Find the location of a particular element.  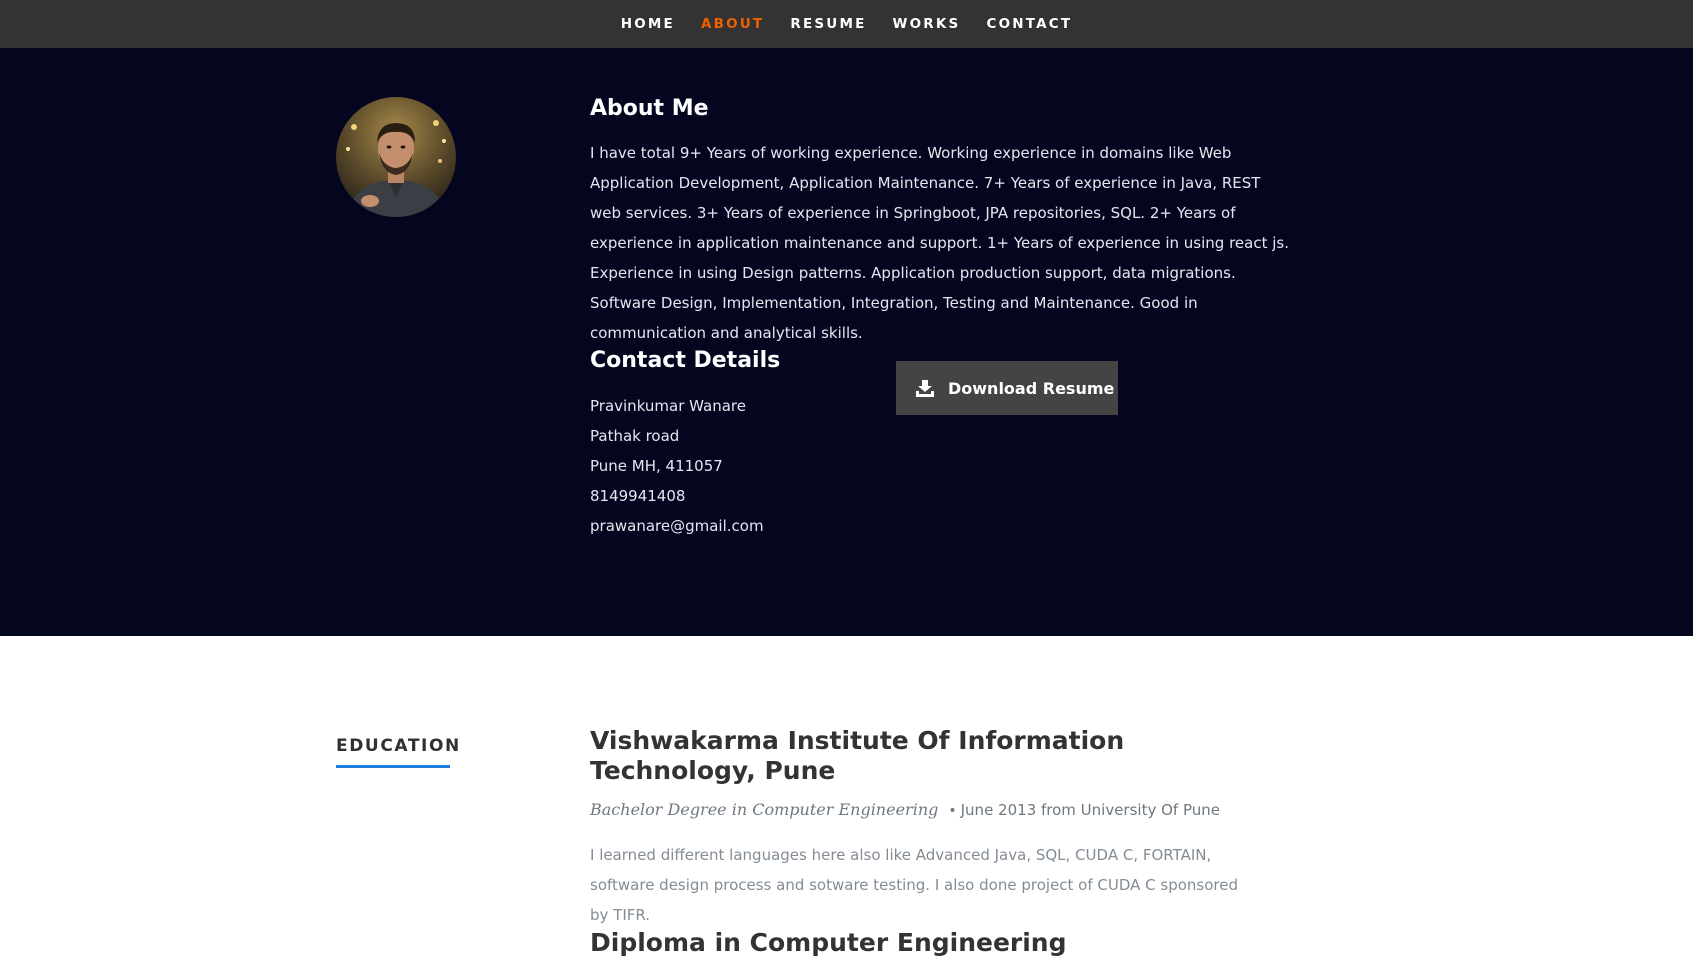

contact-name: Pravinkumar Wanare is located at coordinates (668, 406).